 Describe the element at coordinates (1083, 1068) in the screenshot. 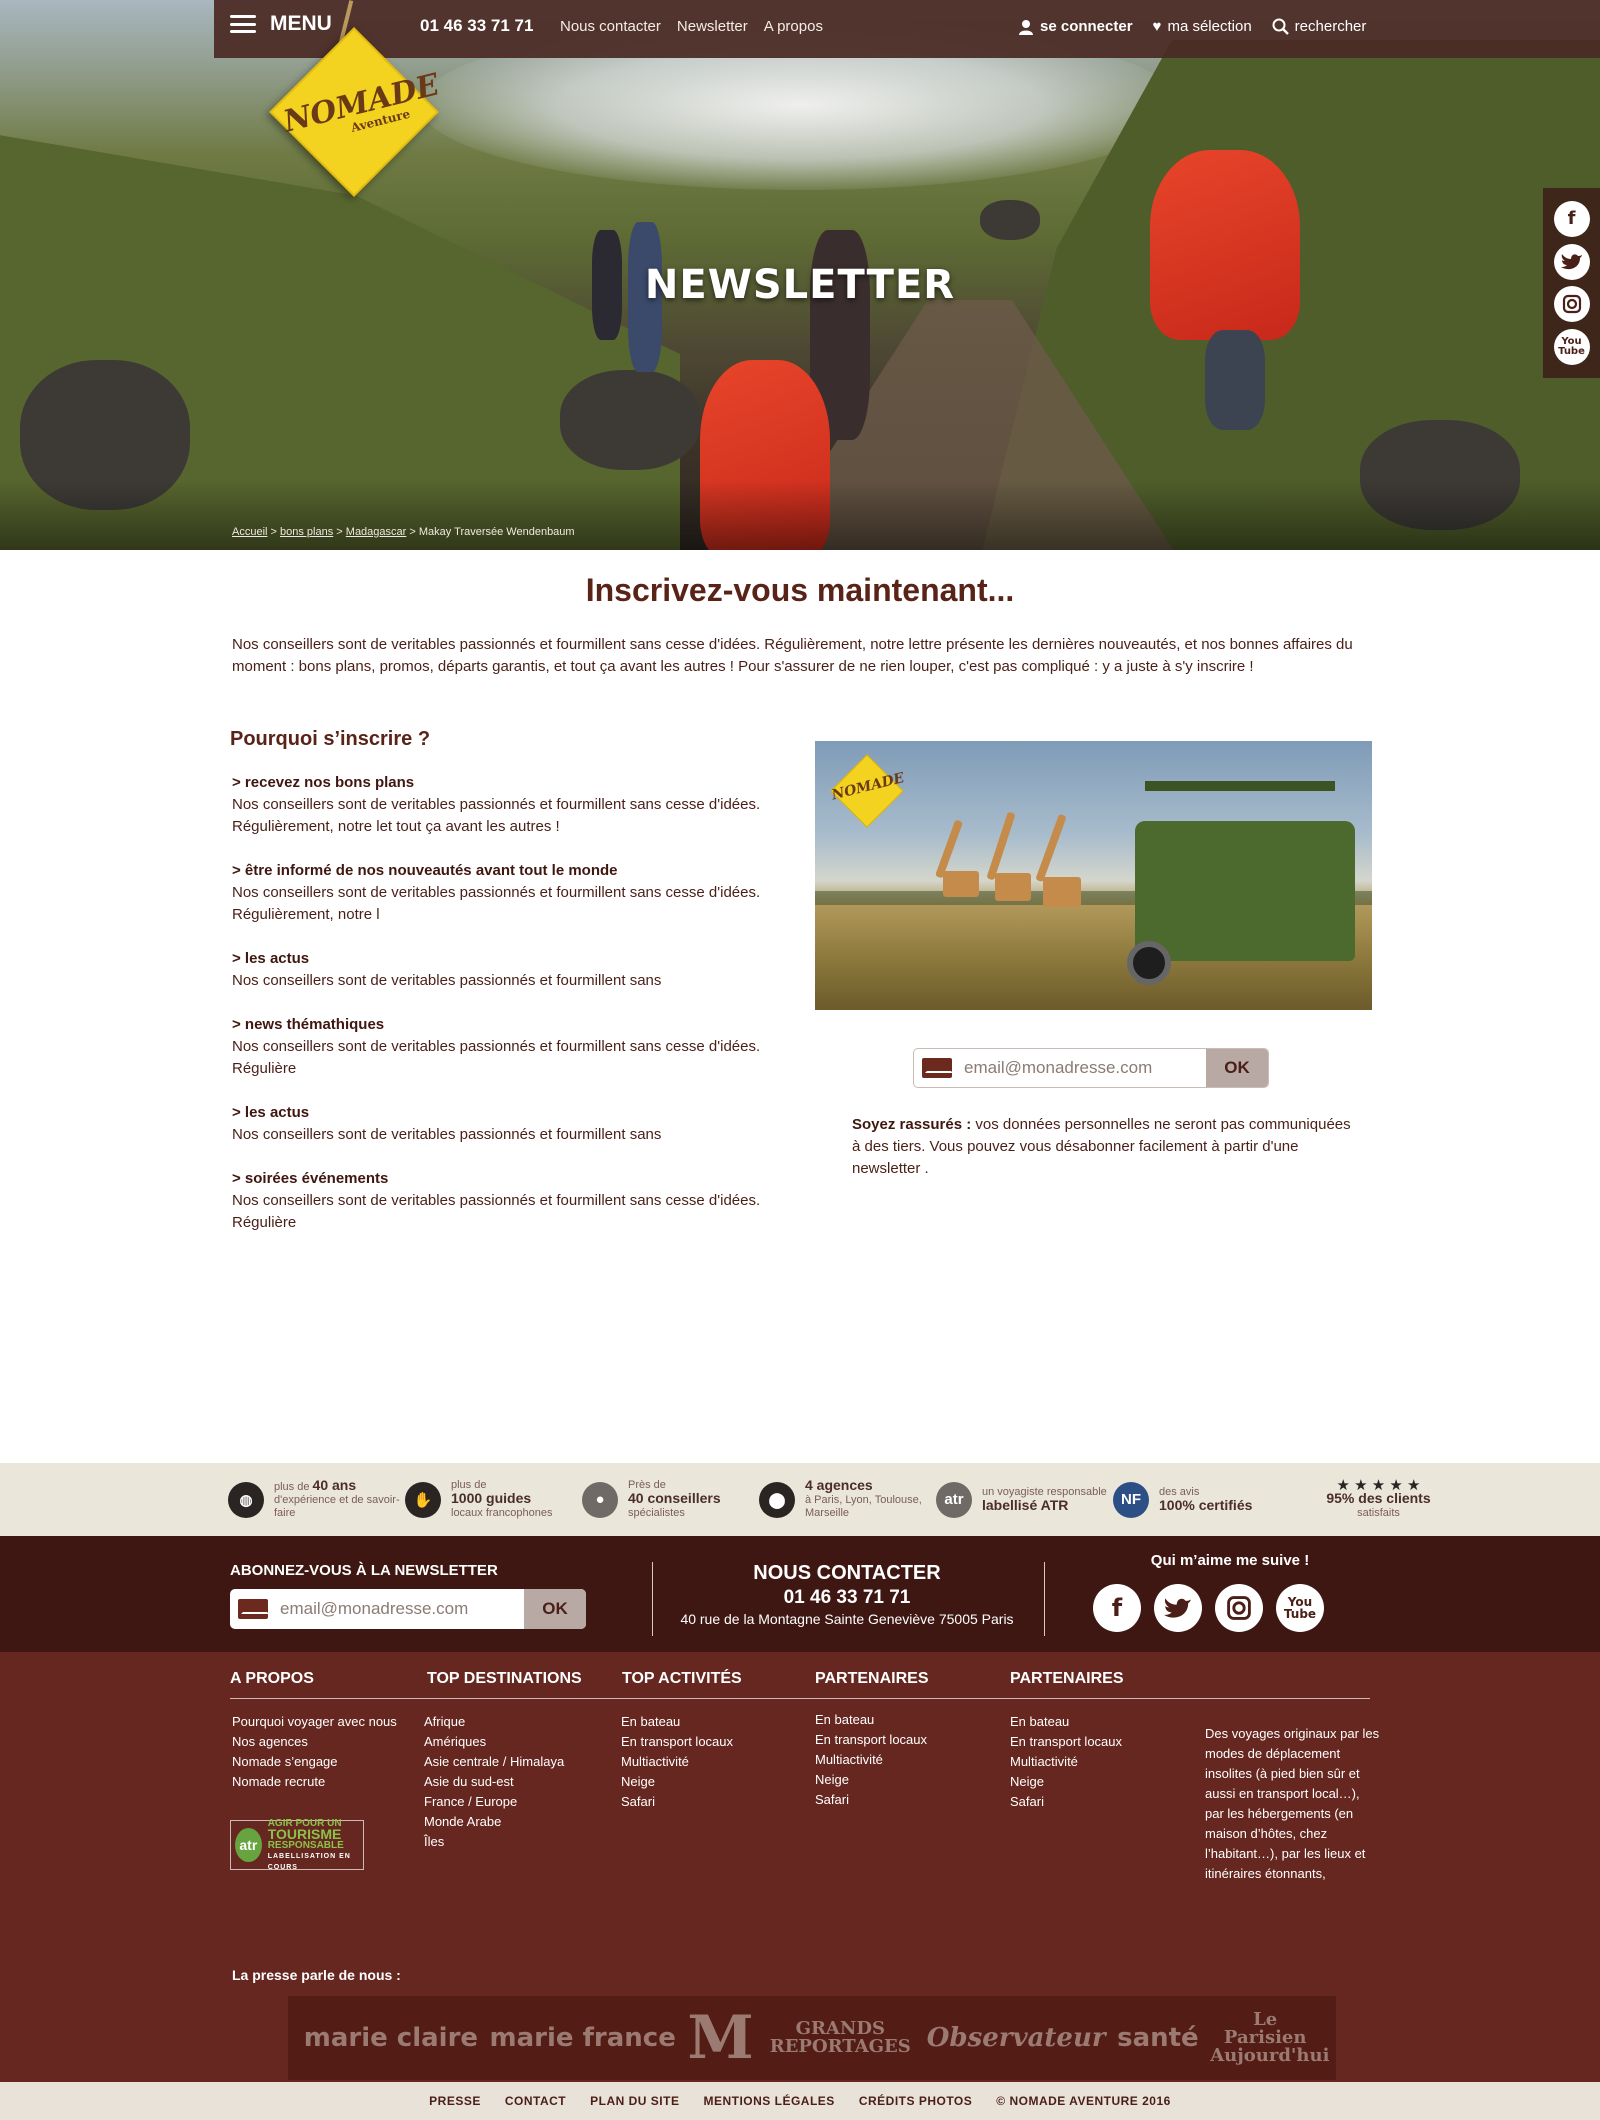

I see `email-input` at that location.